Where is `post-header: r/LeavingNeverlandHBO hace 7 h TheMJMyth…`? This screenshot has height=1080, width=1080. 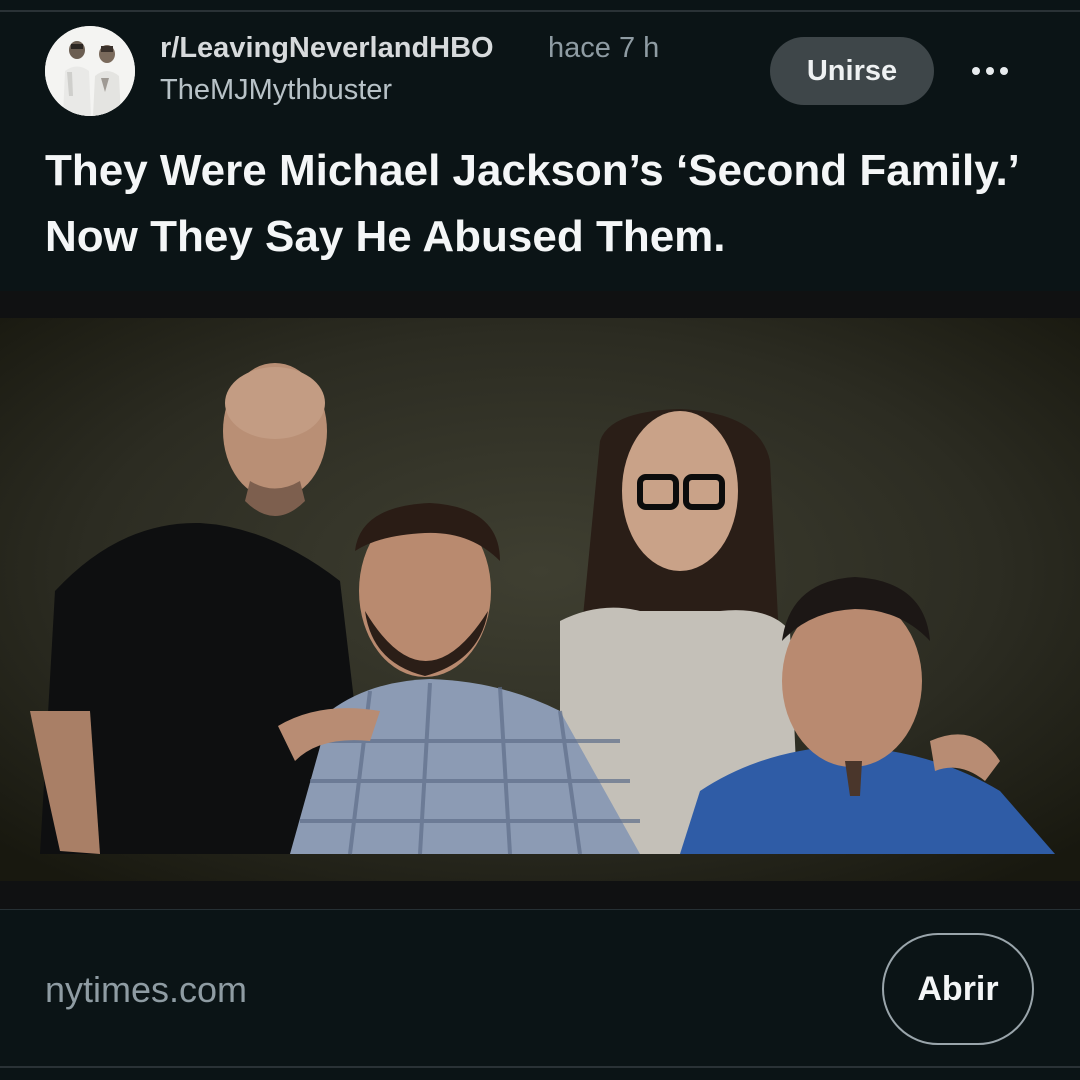 post-header: r/LeavingNeverlandHBO hace 7 h TheMJMyth… is located at coordinates (540, 67).